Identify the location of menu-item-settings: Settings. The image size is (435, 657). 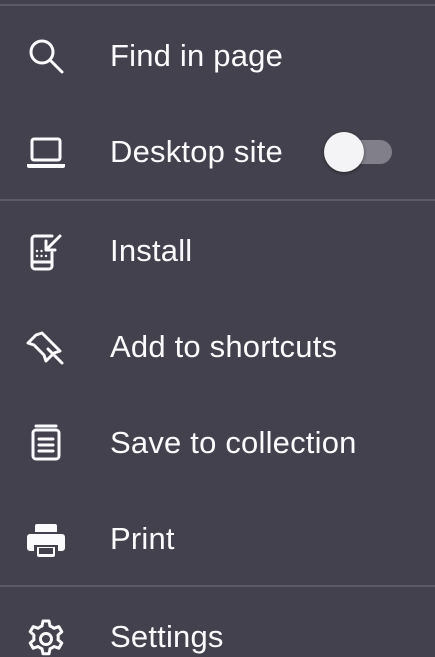
(217, 623).